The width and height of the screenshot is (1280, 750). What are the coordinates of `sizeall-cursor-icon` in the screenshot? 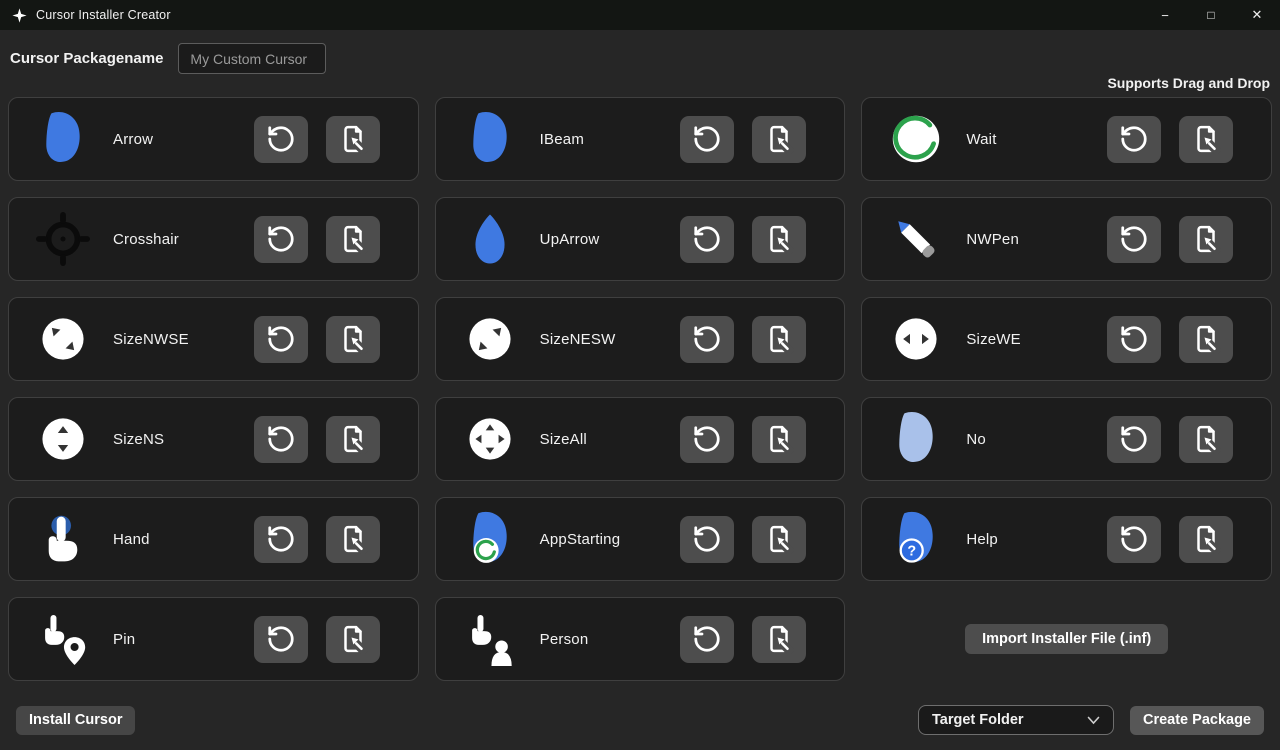 It's located at (490, 439).